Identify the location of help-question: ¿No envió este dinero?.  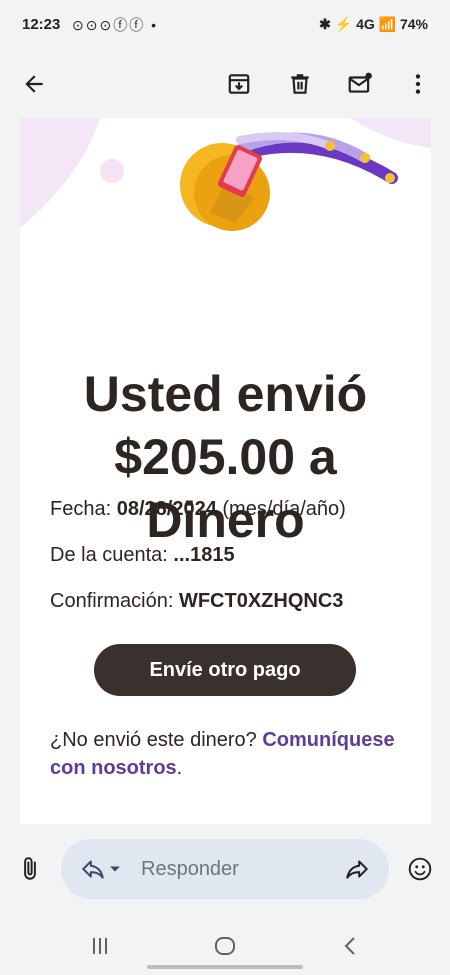
(153, 740).